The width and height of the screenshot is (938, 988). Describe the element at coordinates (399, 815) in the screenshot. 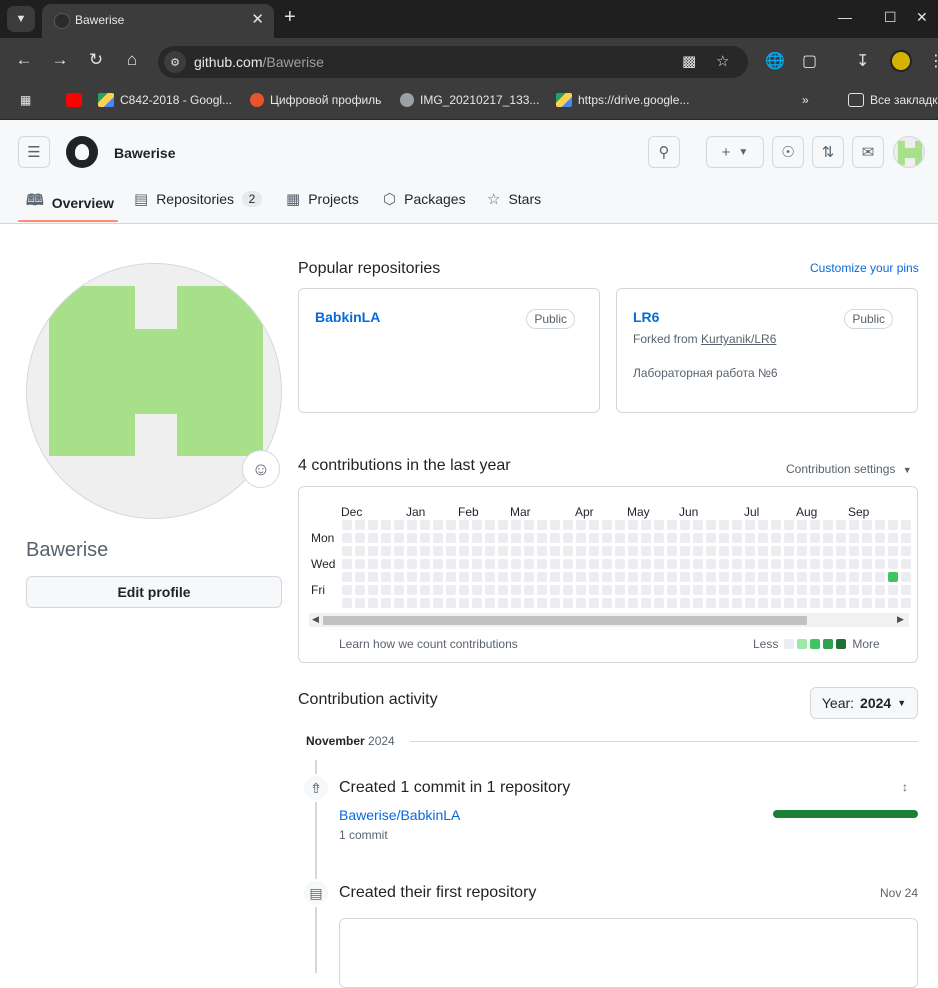

I see `activity-repo-link: Bawerise/BabkinLA` at that location.